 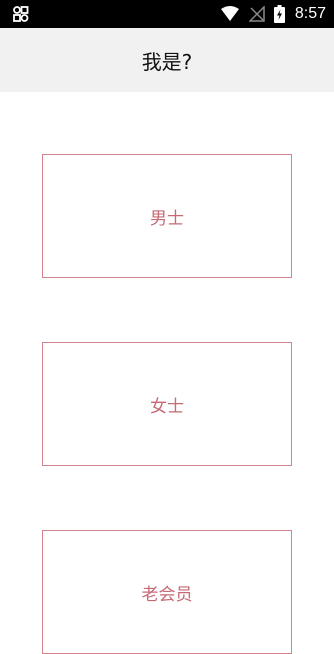 What do you see at coordinates (310, 13) in the screenshot?
I see `status-time: 8:57` at bounding box center [310, 13].